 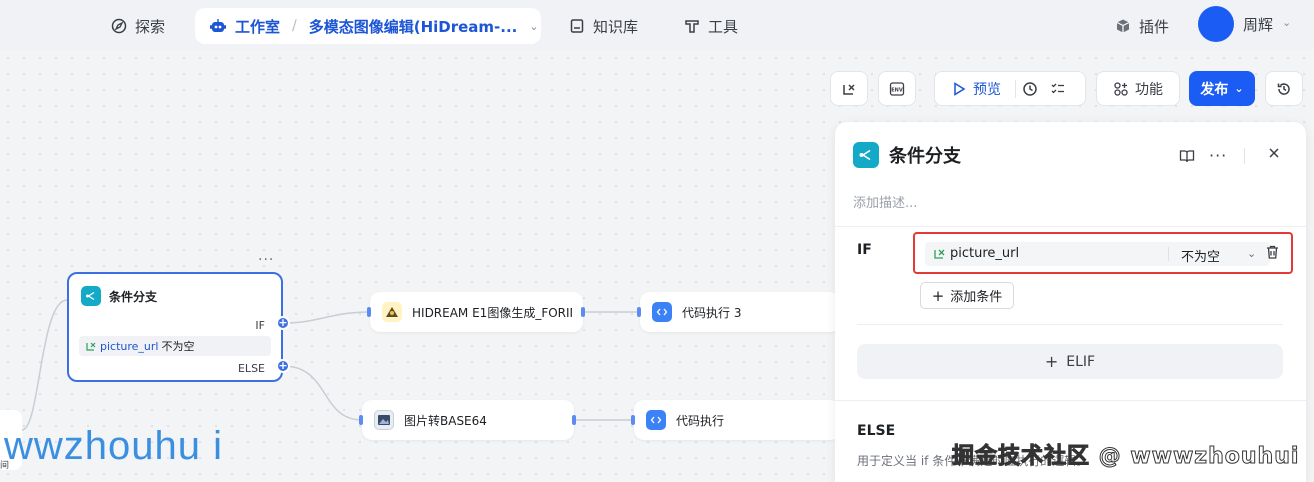 I want to click on condition-row: picture_url 不为空 ⌄, so click(x=1103, y=253).